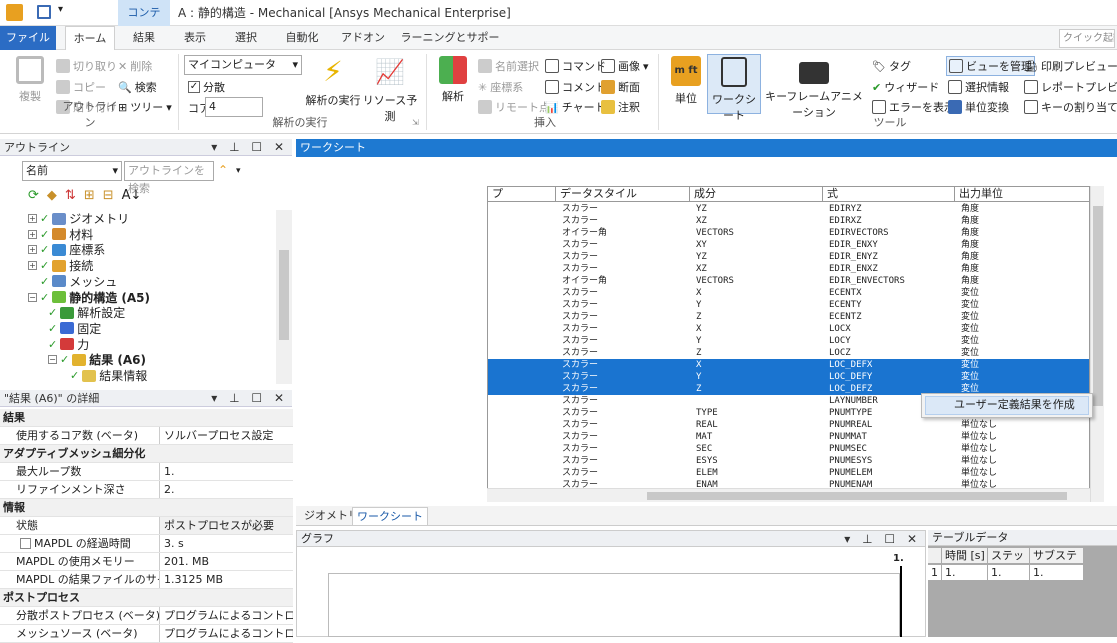  I want to click on details-row: リファインメント深さ 2., so click(146, 490).